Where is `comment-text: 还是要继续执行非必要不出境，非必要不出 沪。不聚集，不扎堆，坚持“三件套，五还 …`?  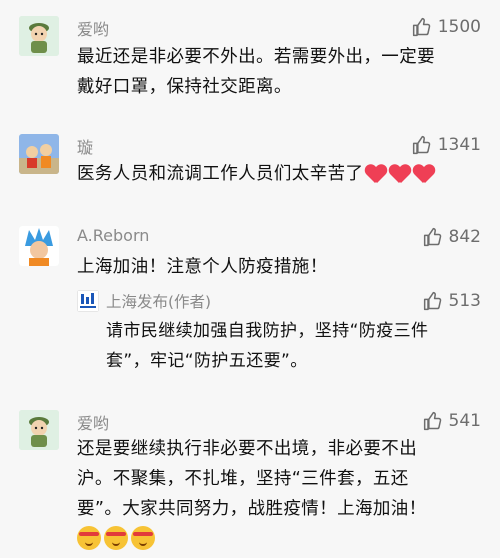
comment-text: 还是要继续执行非必要不出境，非必要不出 沪。不聚集，不扎堆，坚持“三件套，五还 … is located at coordinates (279, 479).